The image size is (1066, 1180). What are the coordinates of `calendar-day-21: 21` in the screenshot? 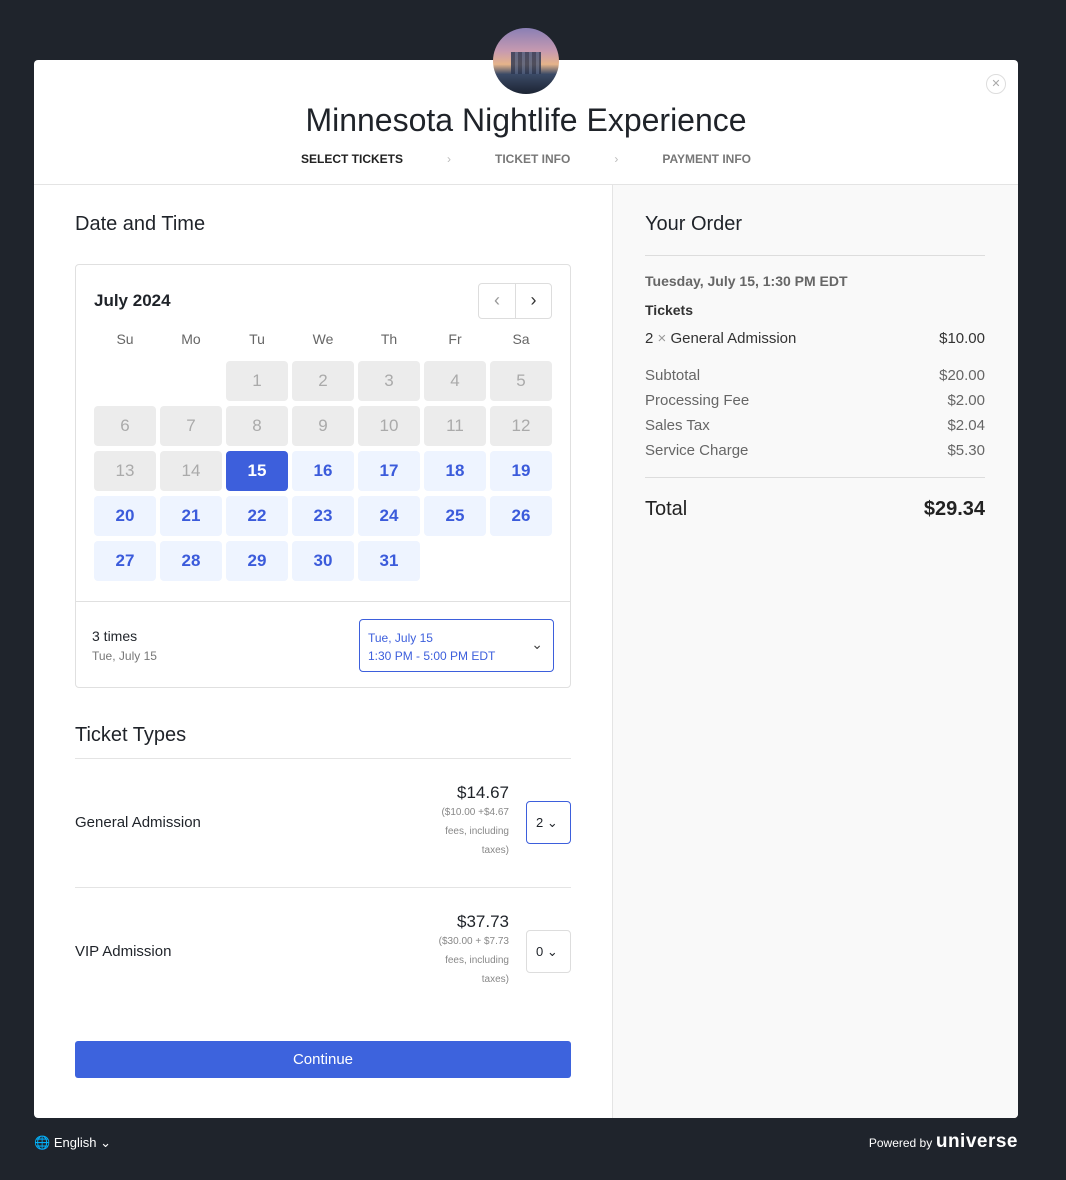 It's located at (191, 516).